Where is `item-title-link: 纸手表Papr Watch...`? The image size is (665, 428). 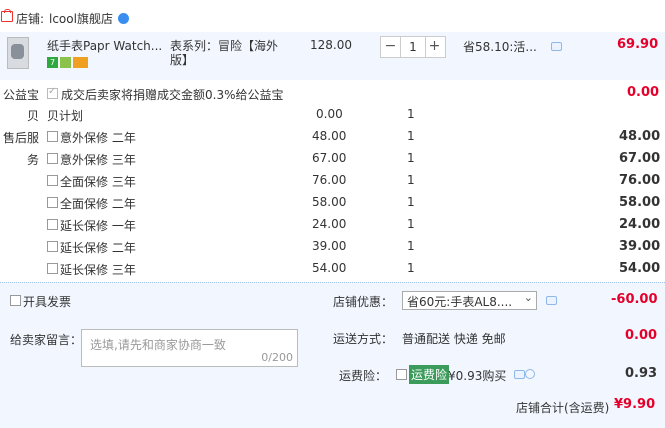
item-title-link: 纸手表Papr Watch... is located at coordinates (104, 45).